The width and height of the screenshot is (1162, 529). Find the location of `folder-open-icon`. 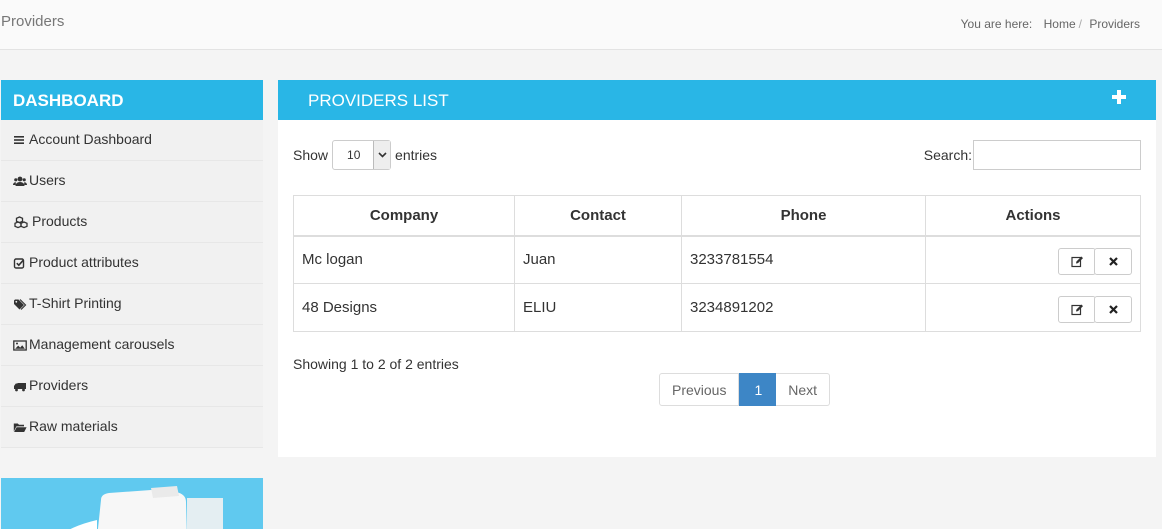

folder-open-icon is located at coordinates (20, 427).